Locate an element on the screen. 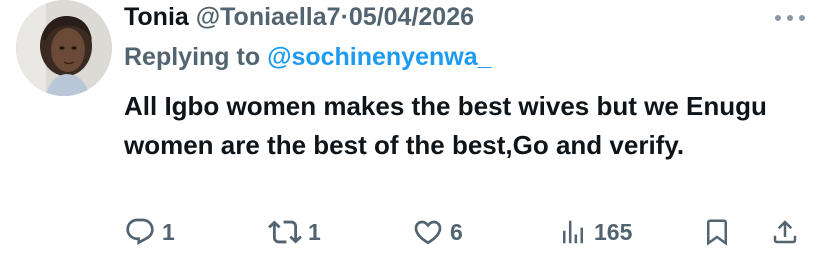  share-button is located at coordinates (785, 232).